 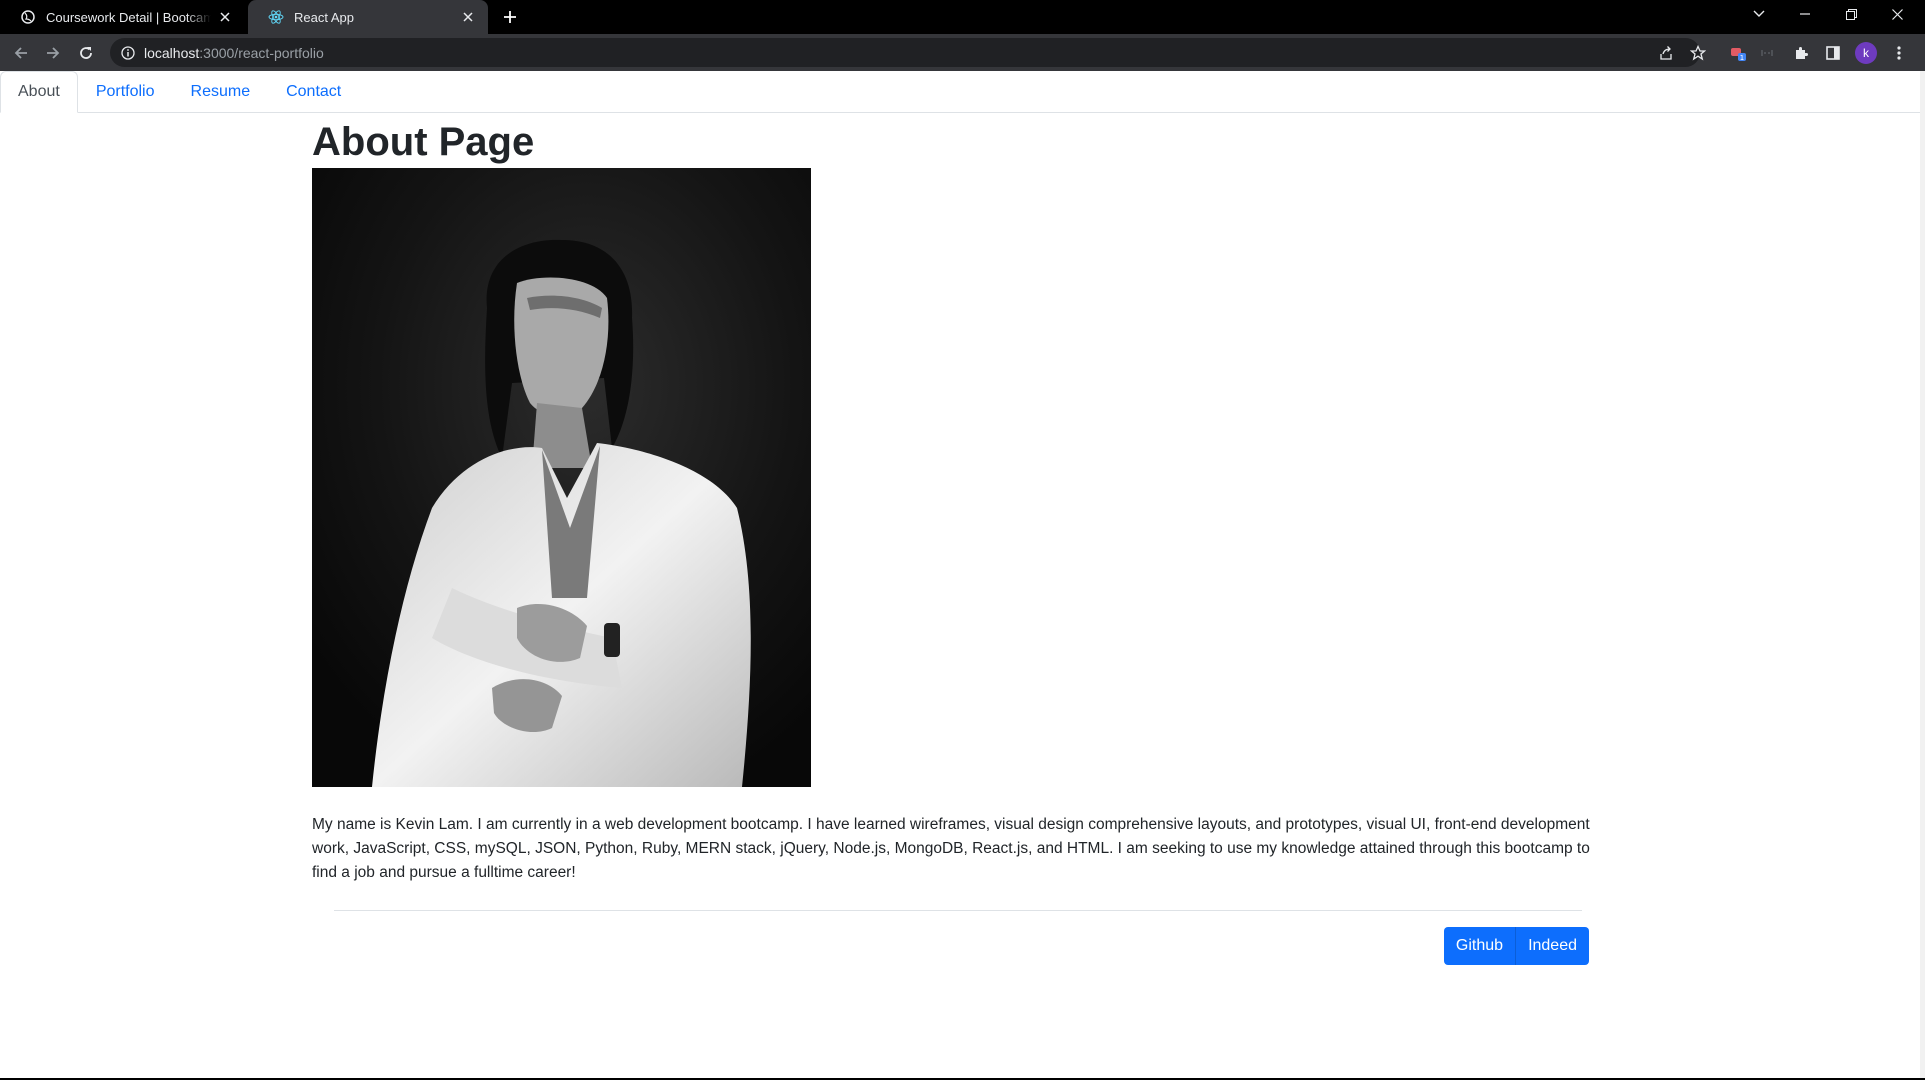 What do you see at coordinates (1833, 53) in the screenshot?
I see `side-panel-icon` at bounding box center [1833, 53].